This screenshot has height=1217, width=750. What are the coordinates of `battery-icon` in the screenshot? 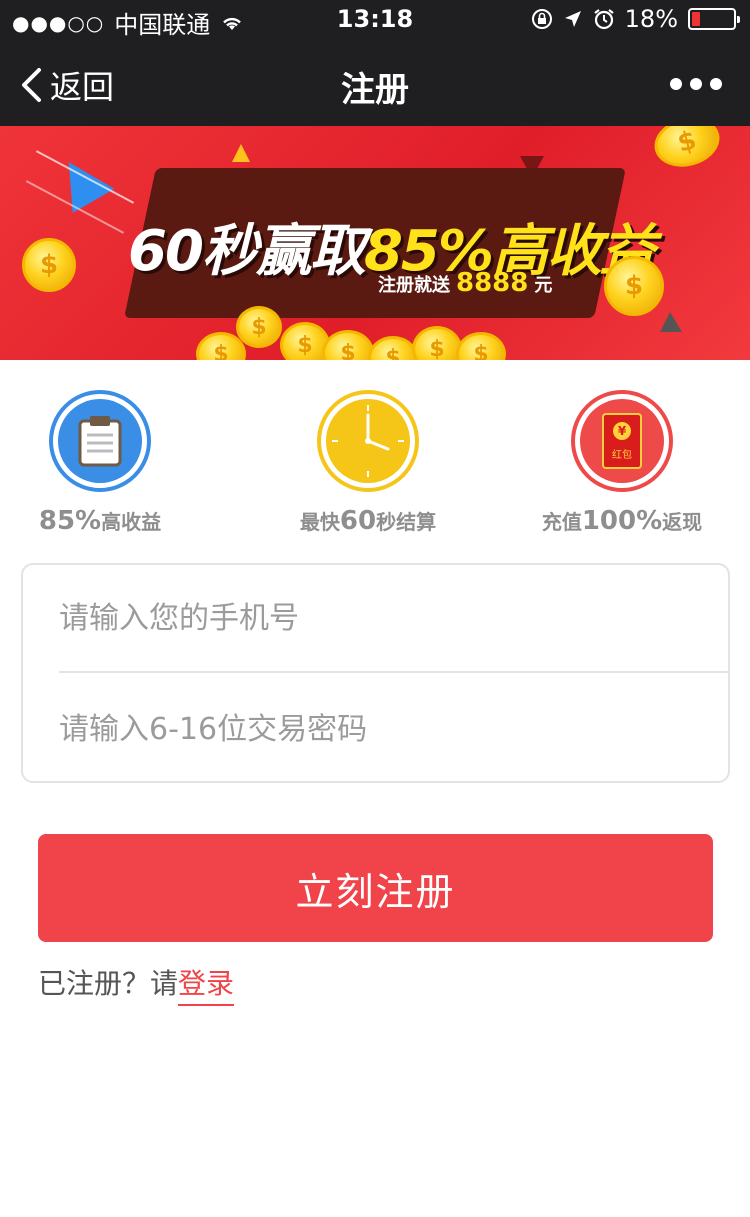 It's located at (714, 19).